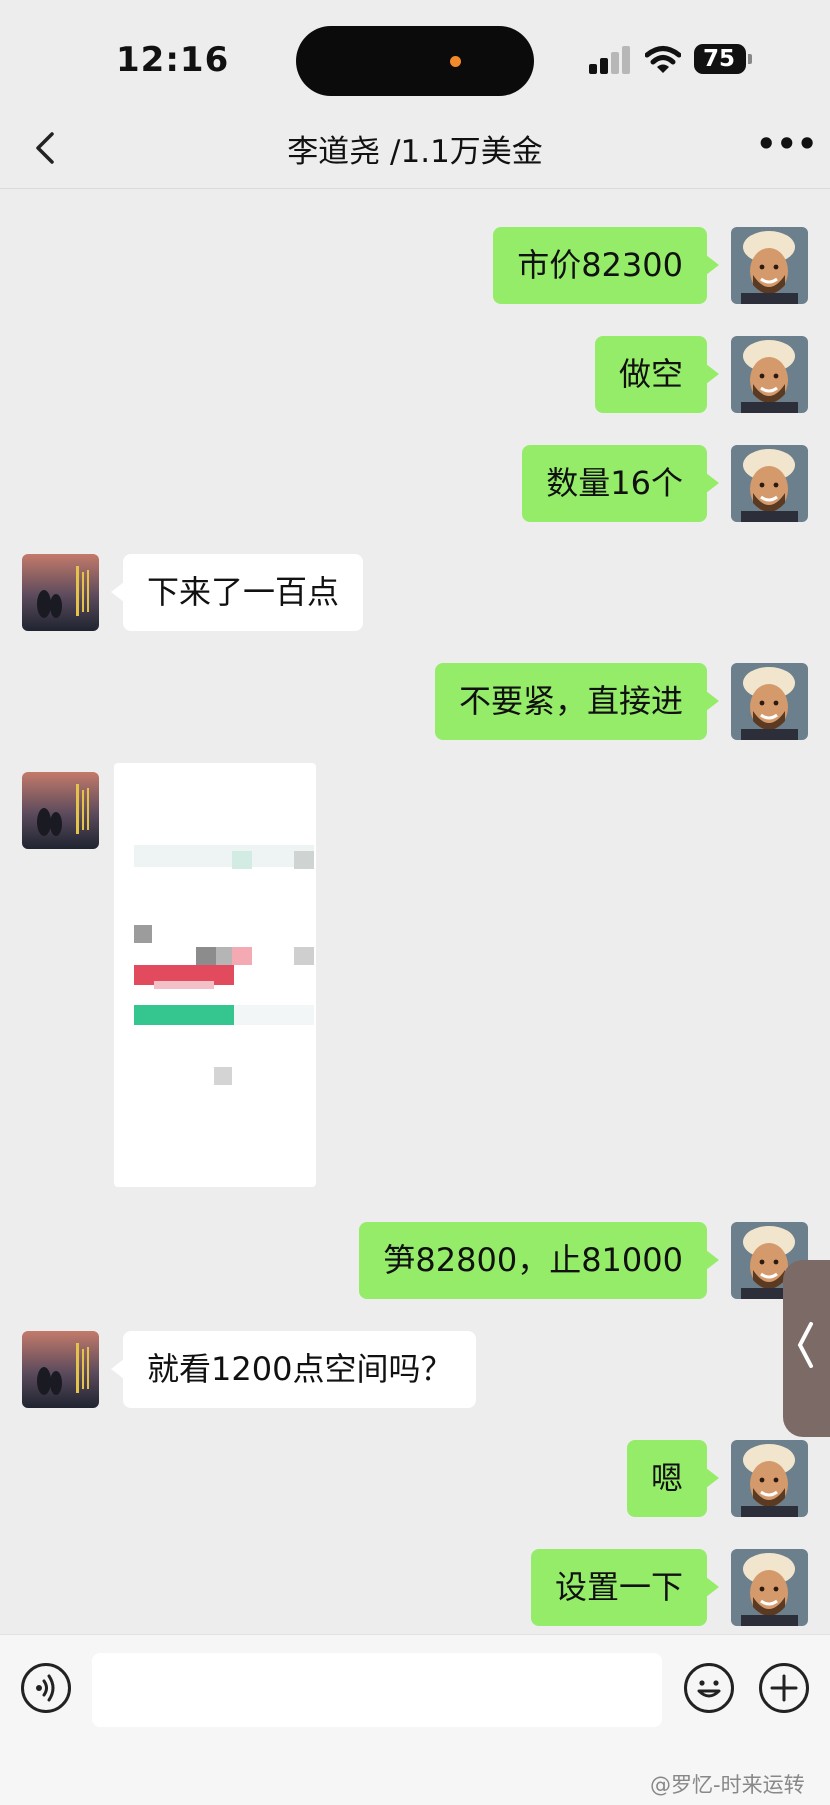 The height and width of the screenshot is (1805, 830). I want to click on side-floating-handle, so click(806, 1348).